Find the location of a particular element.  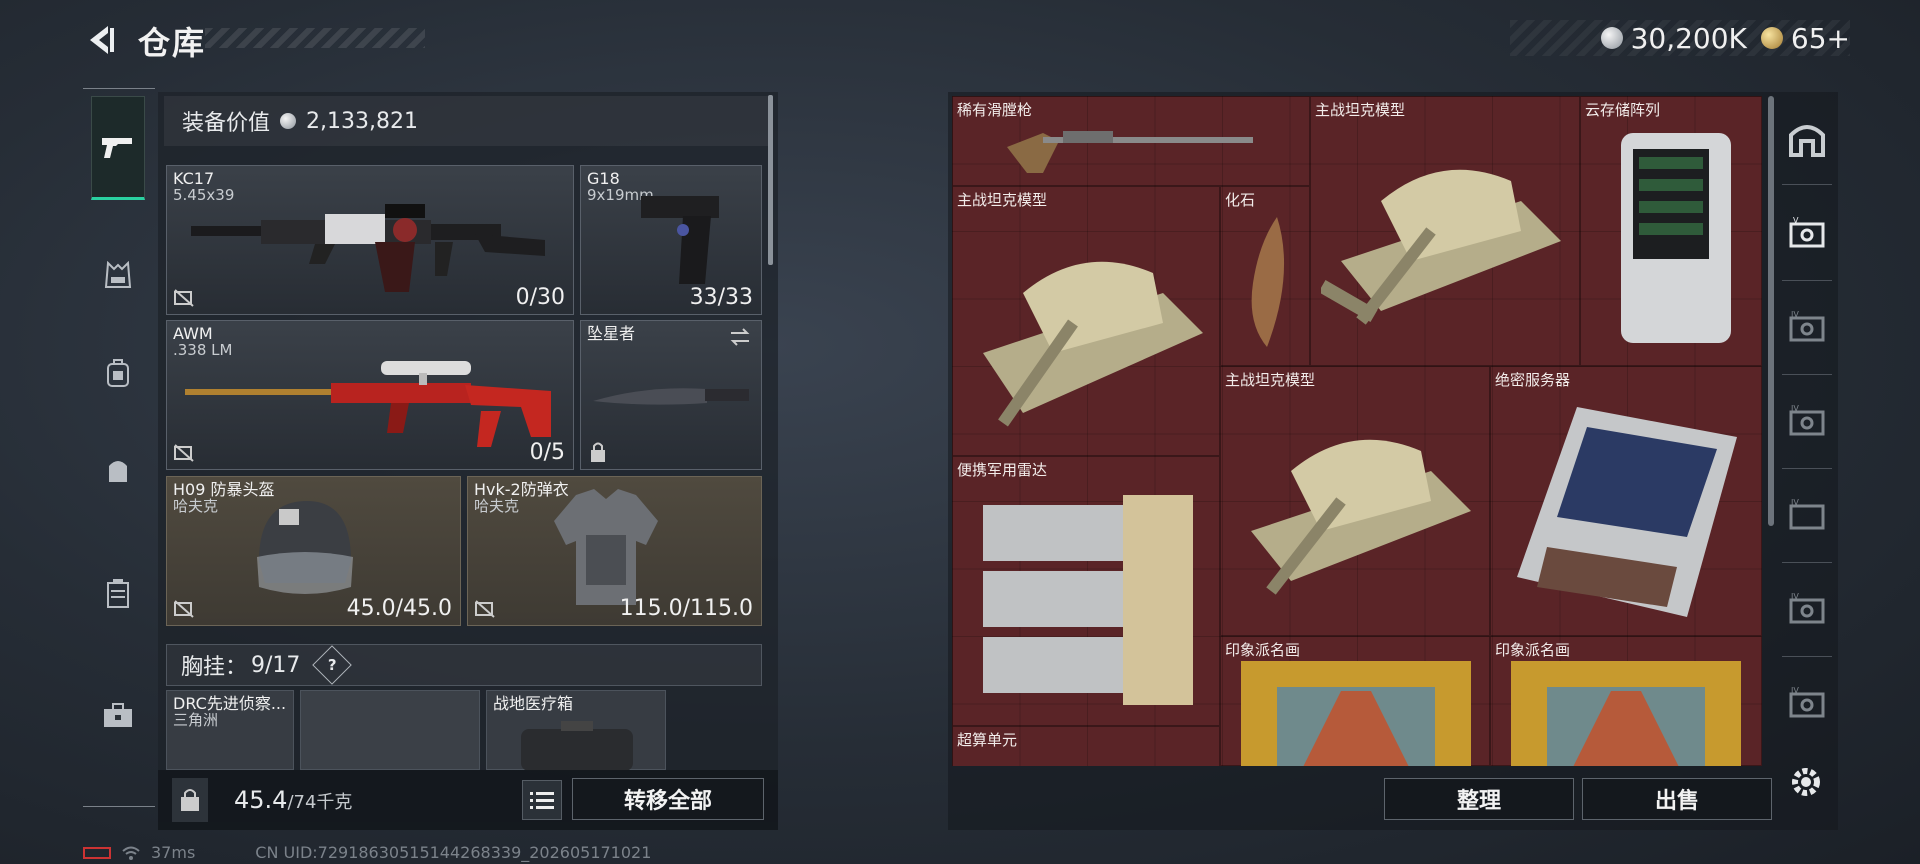

rail-item-toolbox is located at coordinates (118, 715).